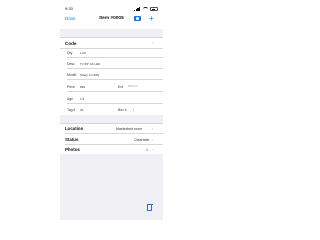 This screenshot has width=320, height=240. What do you see at coordinates (137, 9) in the screenshot?
I see `signal-icon` at bounding box center [137, 9].